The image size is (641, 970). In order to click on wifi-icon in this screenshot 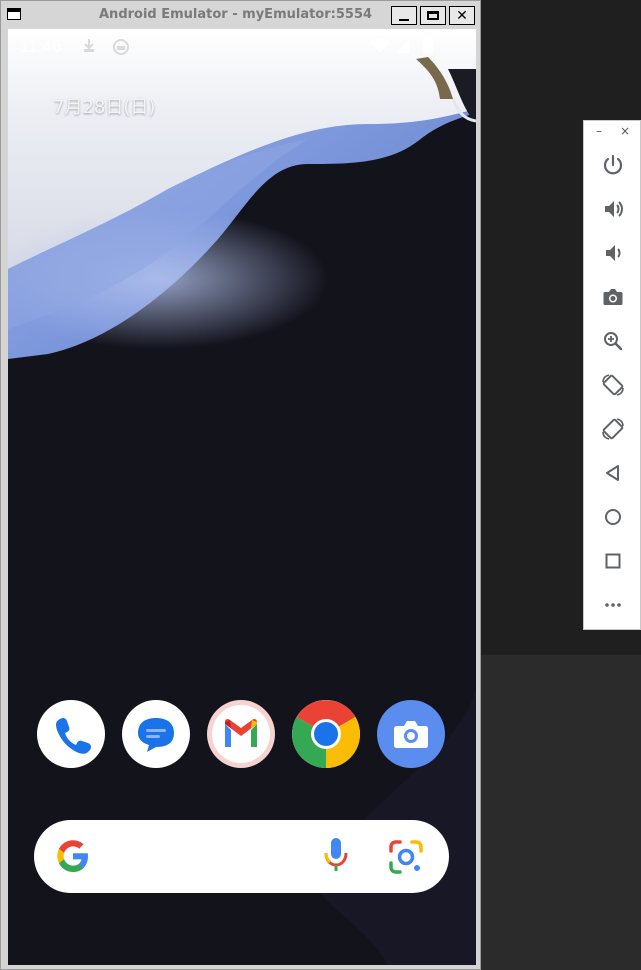, I will do `click(380, 45)`.